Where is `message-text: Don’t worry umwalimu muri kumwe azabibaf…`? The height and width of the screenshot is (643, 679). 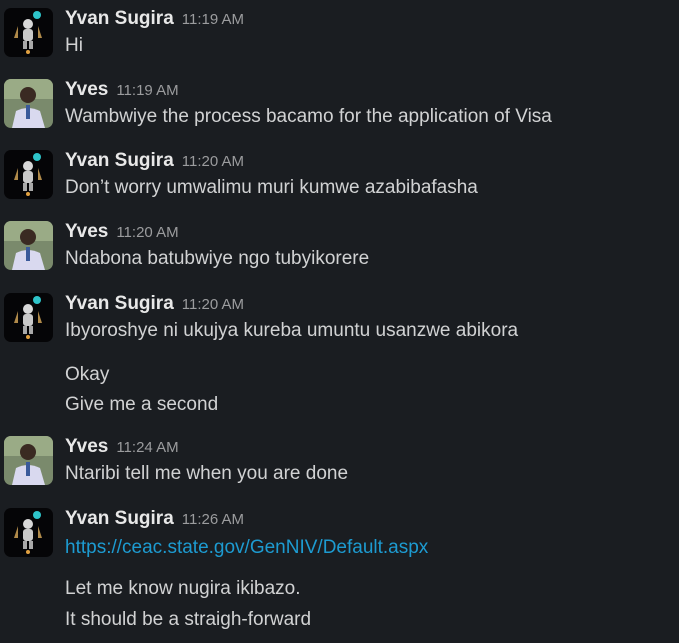 message-text: Don’t worry umwalimu muri kumwe azabibaf… is located at coordinates (271, 187).